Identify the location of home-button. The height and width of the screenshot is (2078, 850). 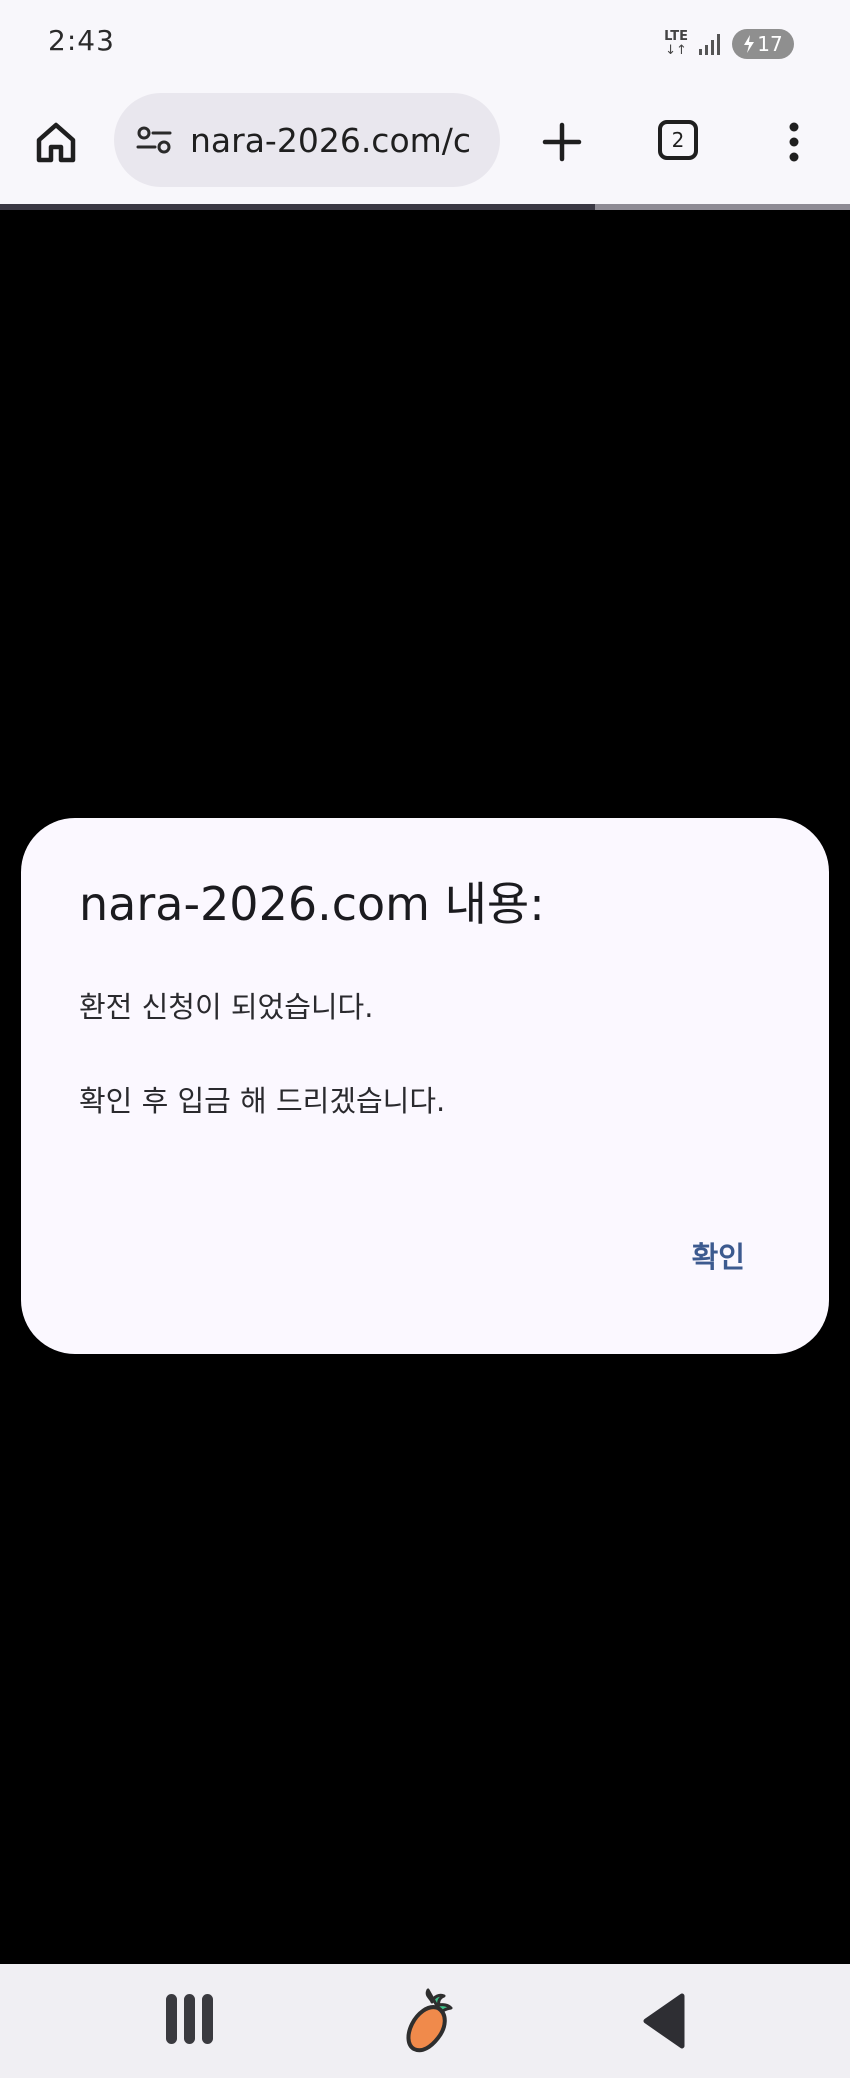
(56, 142).